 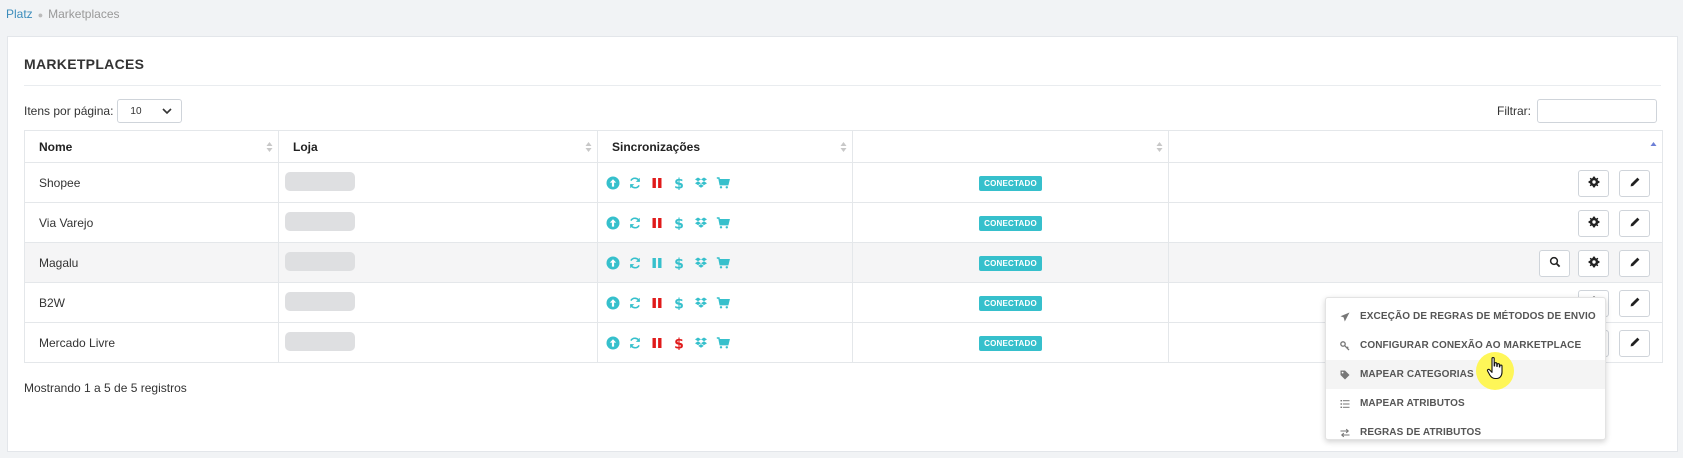 What do you see at coordinates (151, 222) in the screenshot?
I see `cell-nome: Via Varejo` at bounding box center [151, 222].